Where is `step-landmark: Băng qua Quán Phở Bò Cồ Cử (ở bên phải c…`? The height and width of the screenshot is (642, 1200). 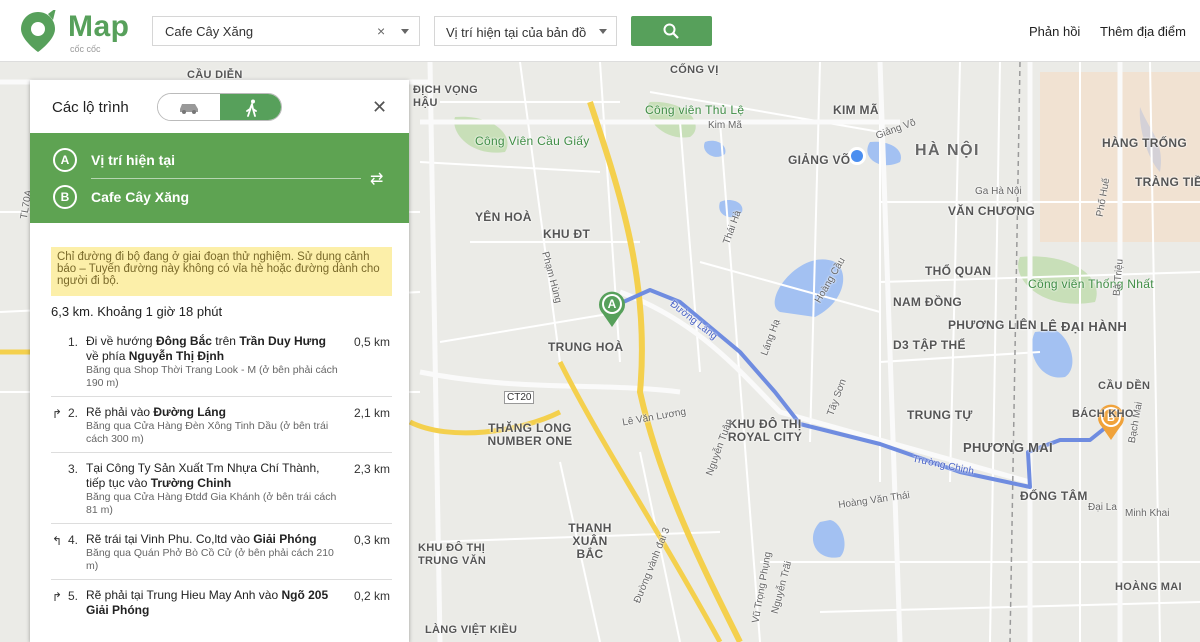
step-landmark: Băng qua Quán Phở Bò Cồ Cử (ở bên phải c… is located at coordinates (210, 559).